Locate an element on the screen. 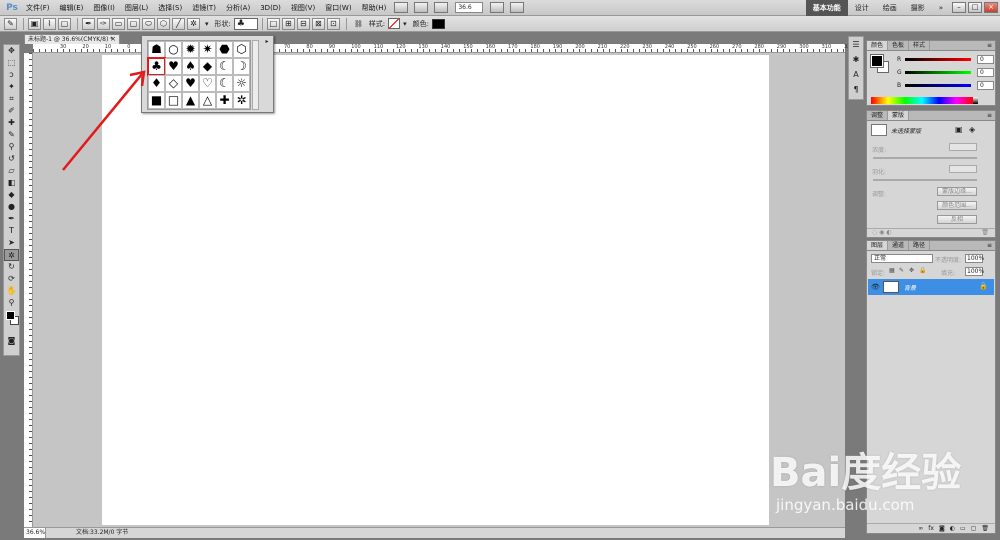  close-icon: × is located at coordinates (113, 39).